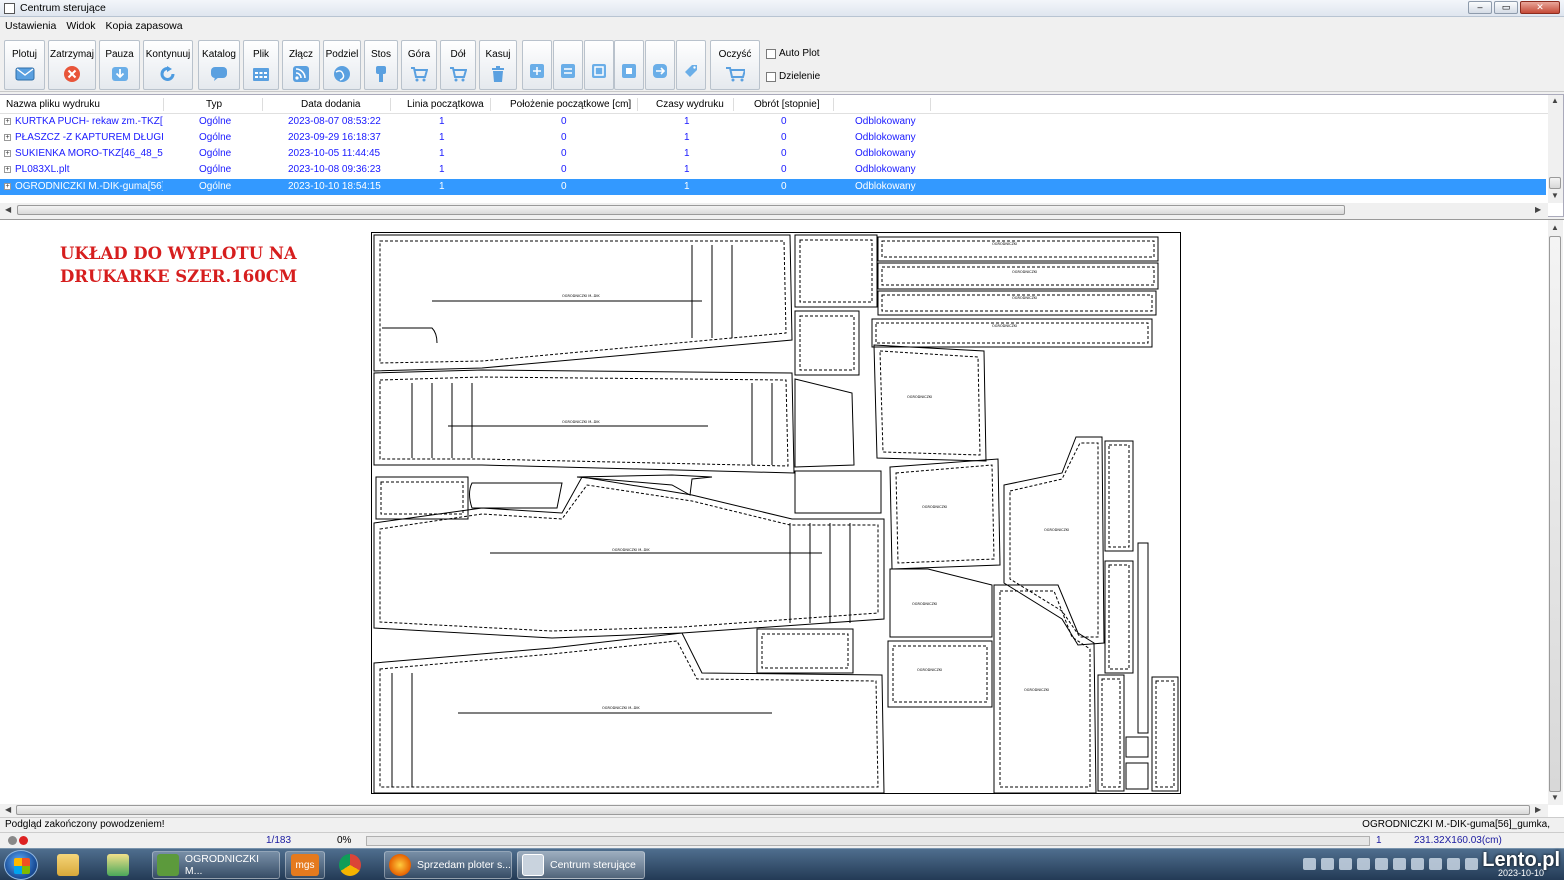 The height and width of the screenshot is (880, 1564). Describe the element at coordinates (1453, 864) in the screenshot. I see `printer-icon` at that location.